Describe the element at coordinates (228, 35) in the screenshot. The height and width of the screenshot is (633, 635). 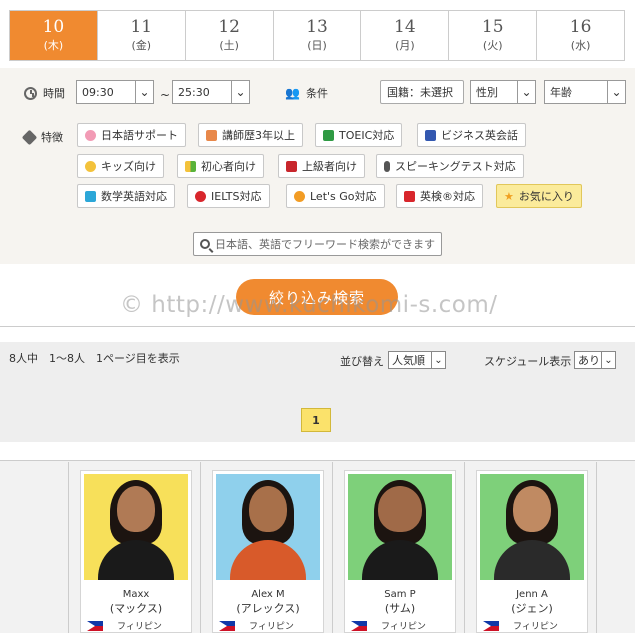
I see `date-tab-2: 12 (土)` at that location.